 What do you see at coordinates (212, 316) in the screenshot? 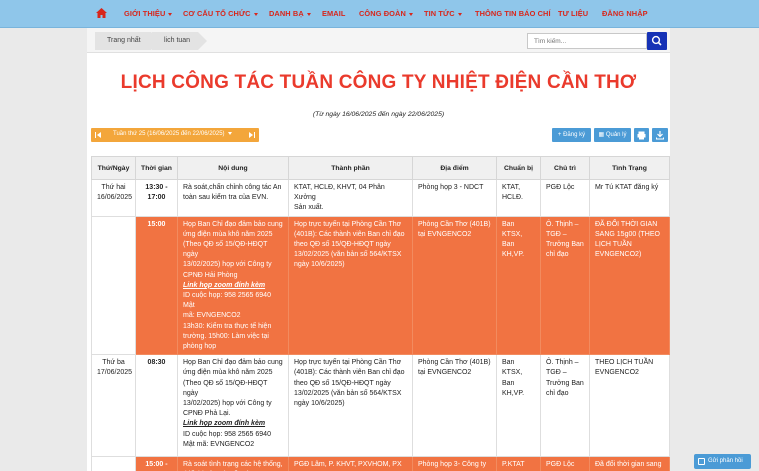
I see `cell-line: mã: EVNGENCO2` at bounding box center [212, 316].